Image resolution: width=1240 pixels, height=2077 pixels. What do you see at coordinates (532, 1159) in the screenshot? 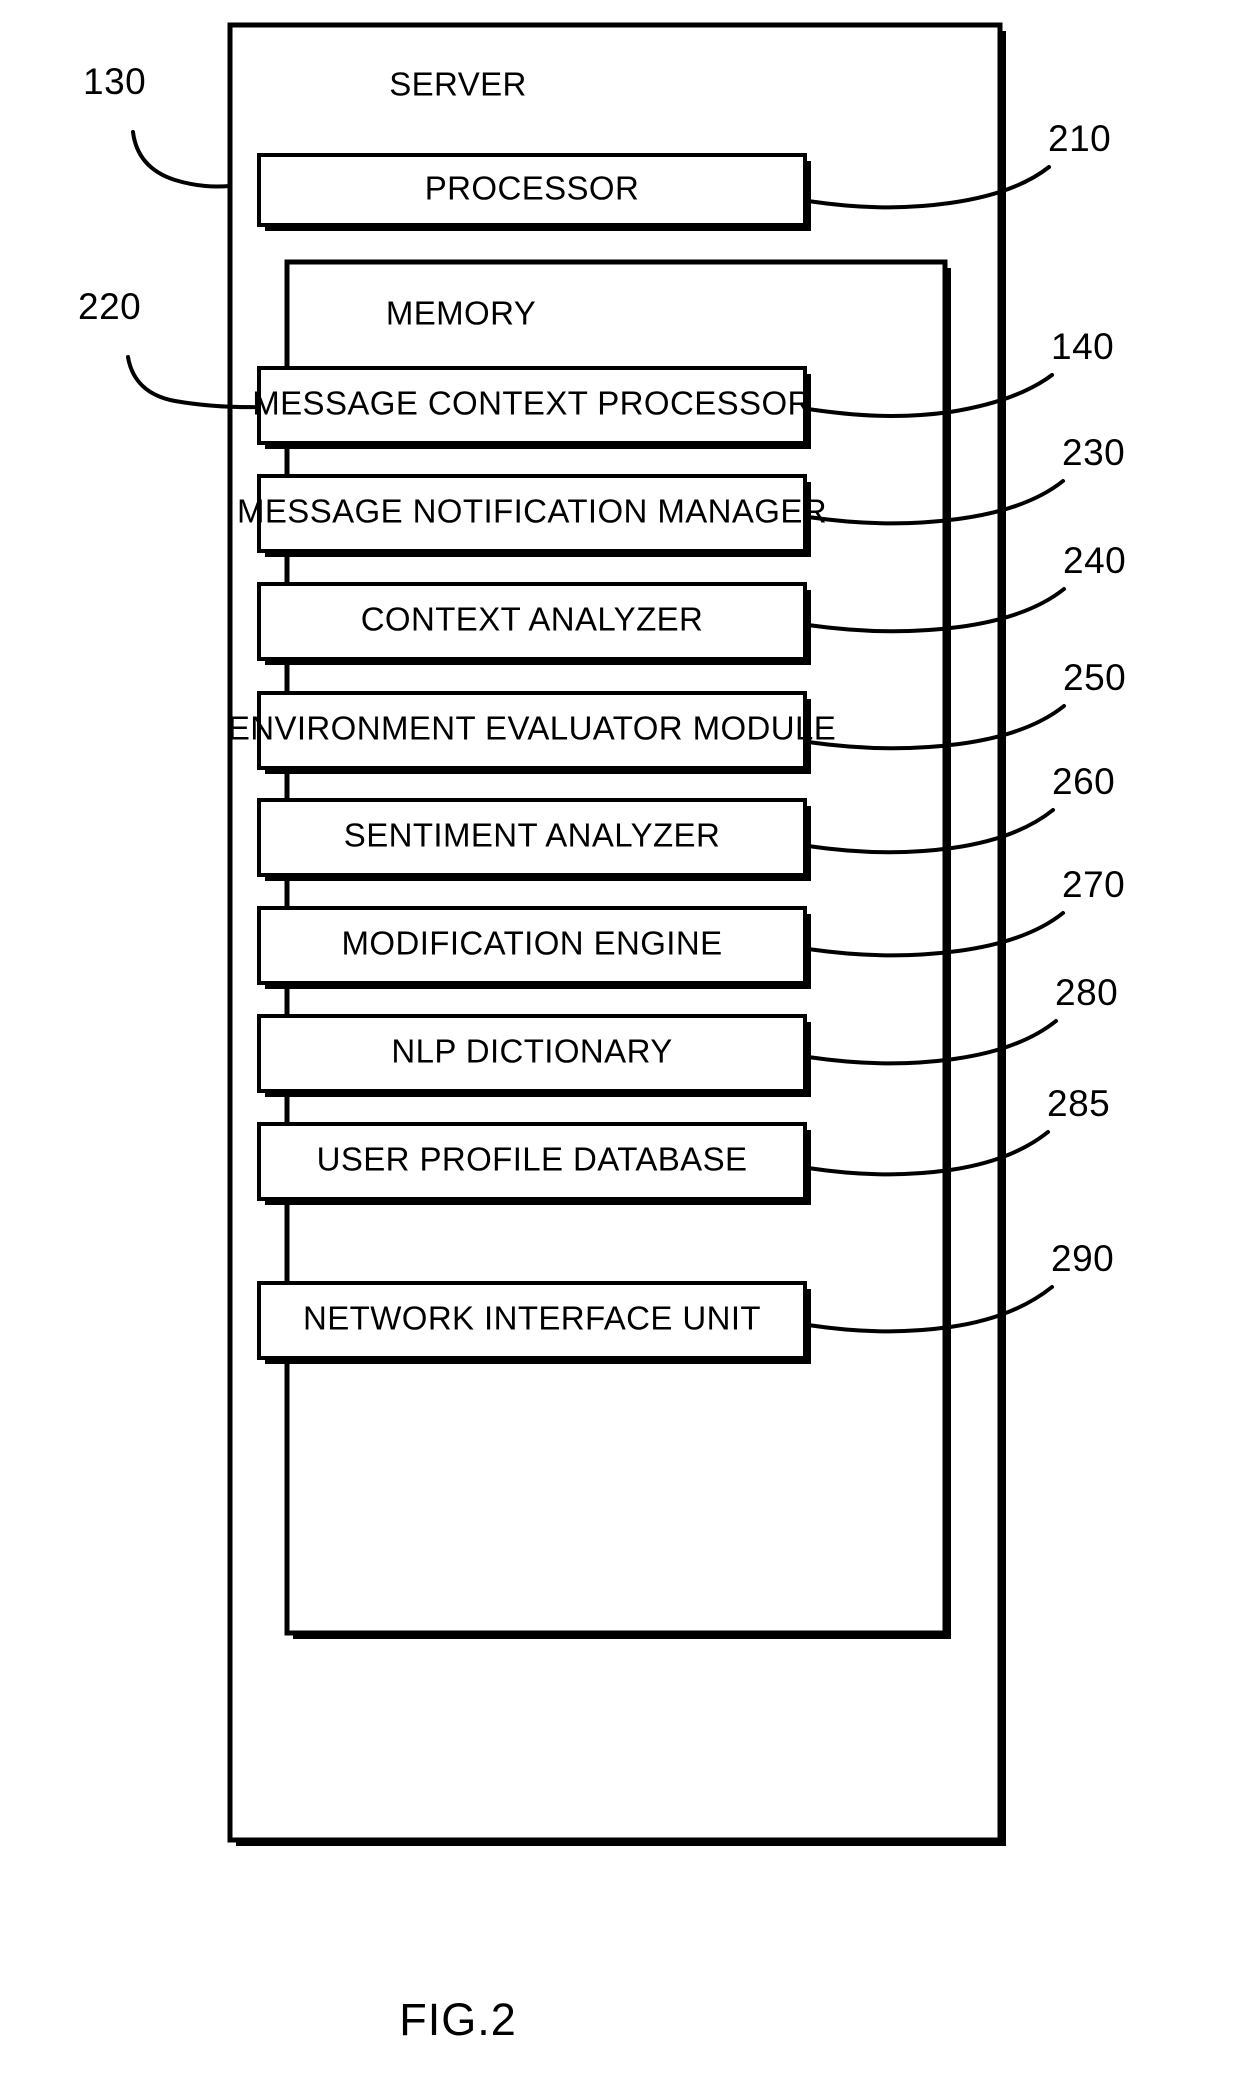
I see `module-label: USER PROFILE DATABASE` at bounding box center [532, 1159].